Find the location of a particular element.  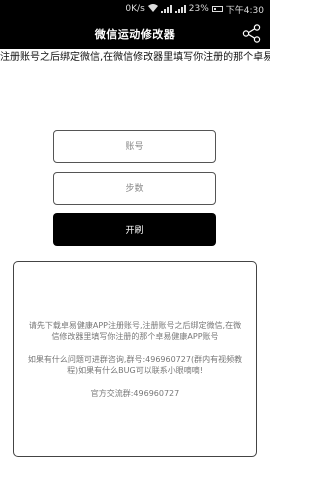

battery-icon is located at coordinates (217, 9).